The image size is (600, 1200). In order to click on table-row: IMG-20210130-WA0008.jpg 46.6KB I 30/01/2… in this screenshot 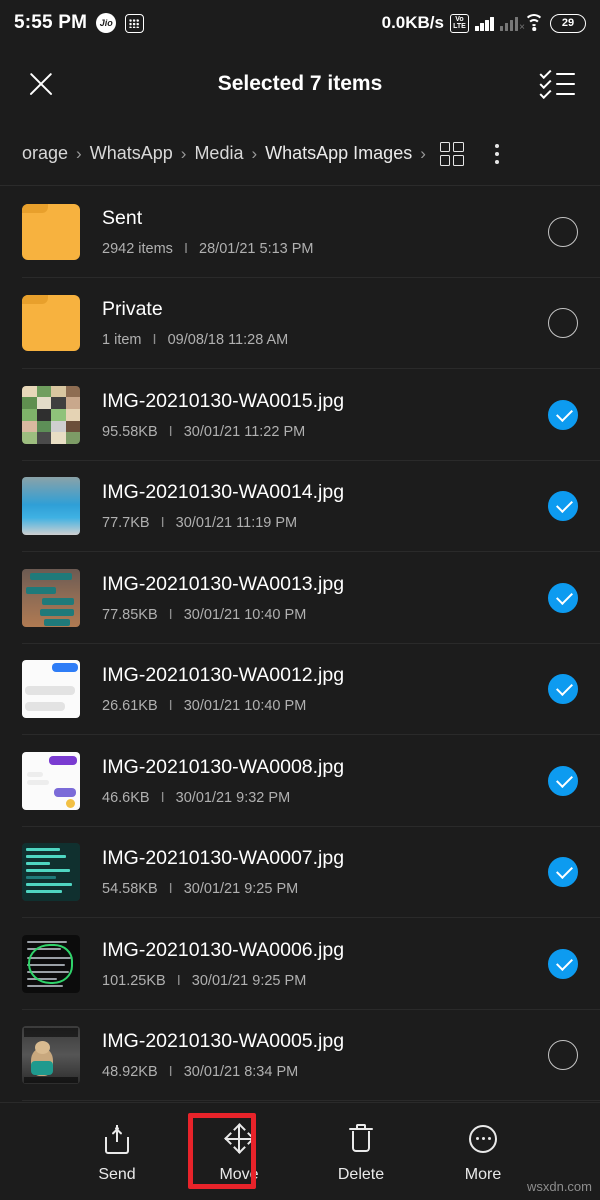, I will do `click(300, 781)`.